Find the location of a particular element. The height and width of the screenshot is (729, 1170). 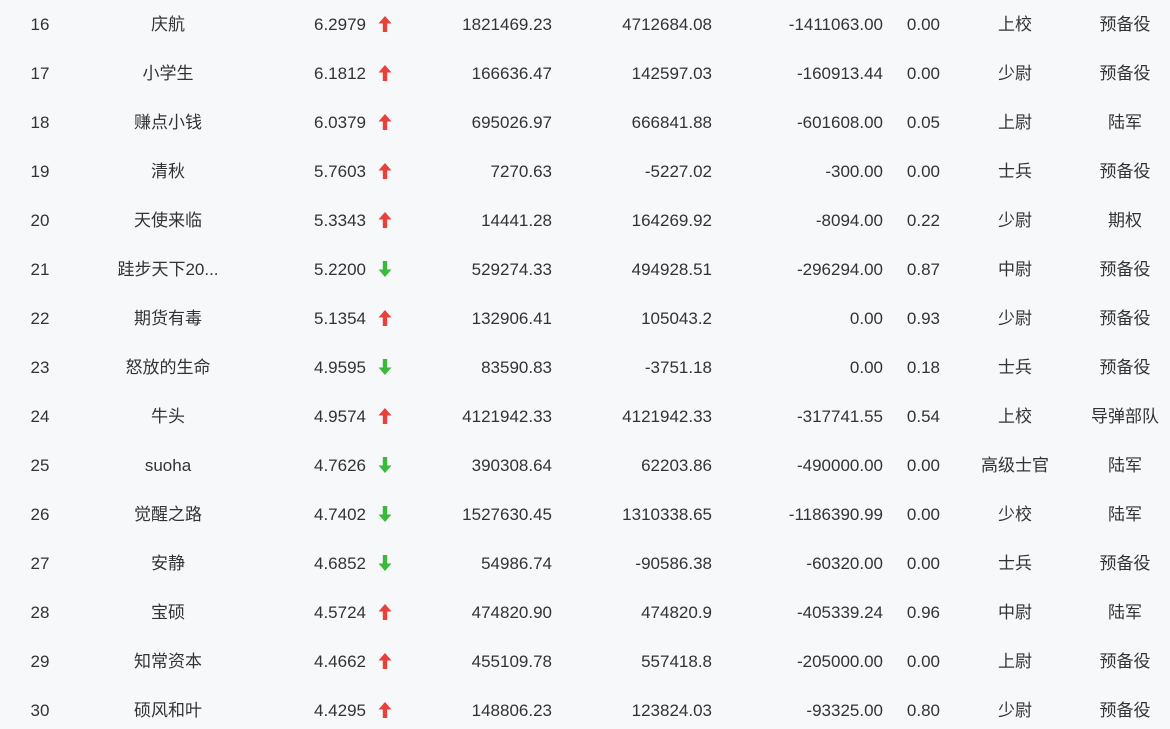

value-1-cell: 166636.47 is located at coordinates (511, 73).